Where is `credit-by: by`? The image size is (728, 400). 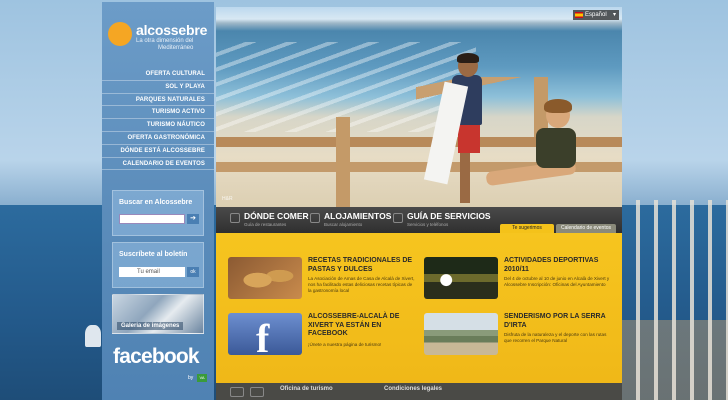
credit-by: by is located at coordinates (191, 378).